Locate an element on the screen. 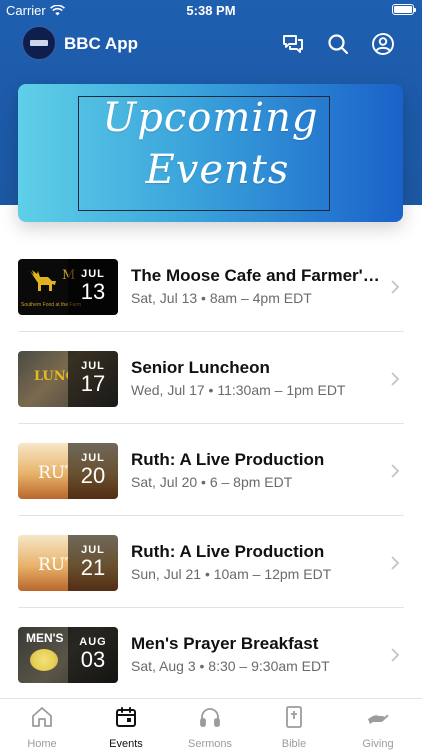  event-date-badge: JUL 20 is located at coordinates (93, 471).